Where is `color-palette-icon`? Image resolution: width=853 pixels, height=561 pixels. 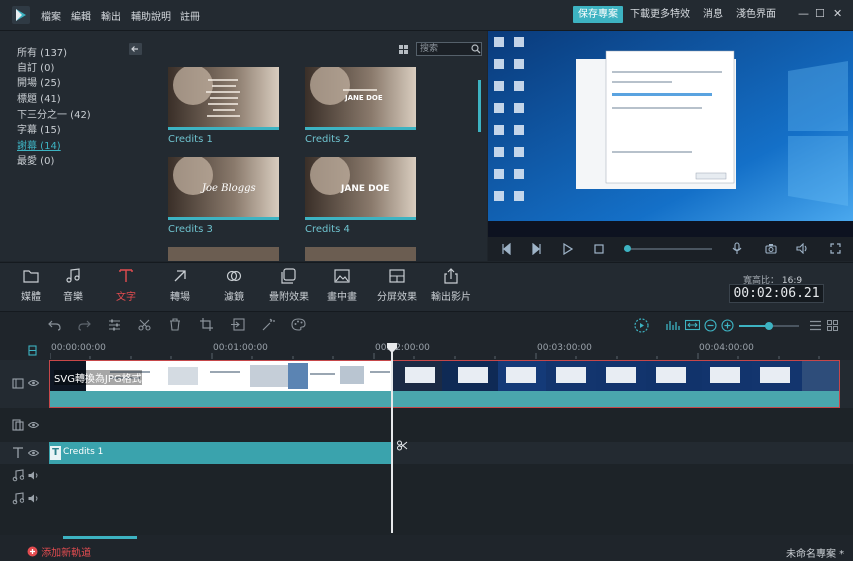
color-palette-icon is located at coordinates (298, 324).